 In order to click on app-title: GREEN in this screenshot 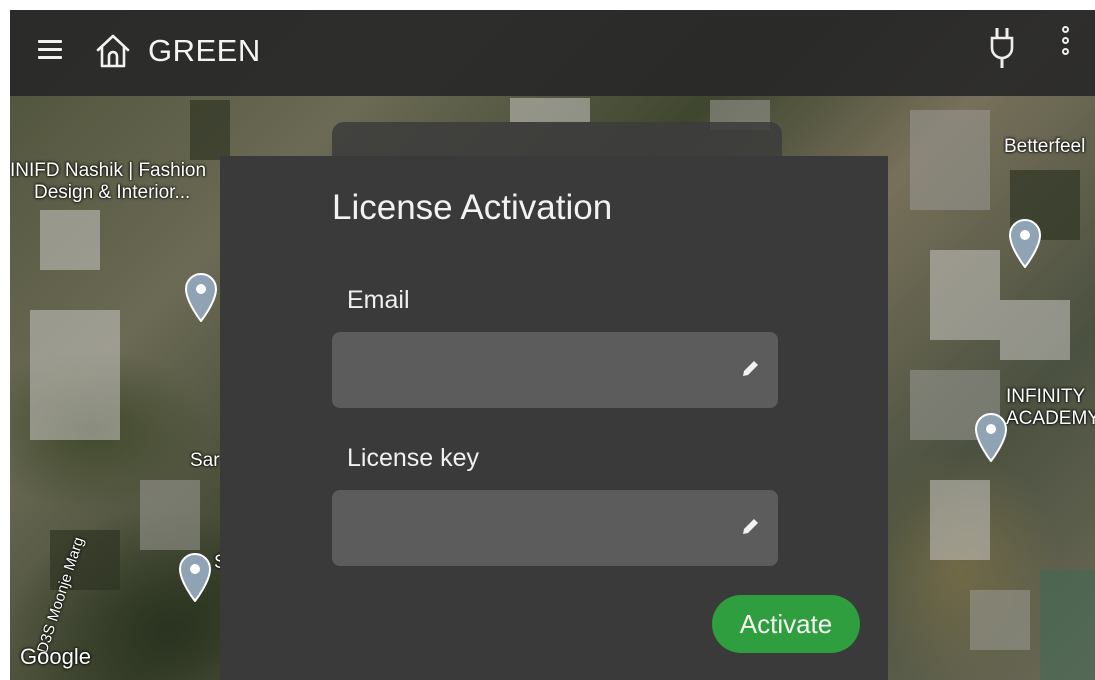, I will do `click(204, 50)`.